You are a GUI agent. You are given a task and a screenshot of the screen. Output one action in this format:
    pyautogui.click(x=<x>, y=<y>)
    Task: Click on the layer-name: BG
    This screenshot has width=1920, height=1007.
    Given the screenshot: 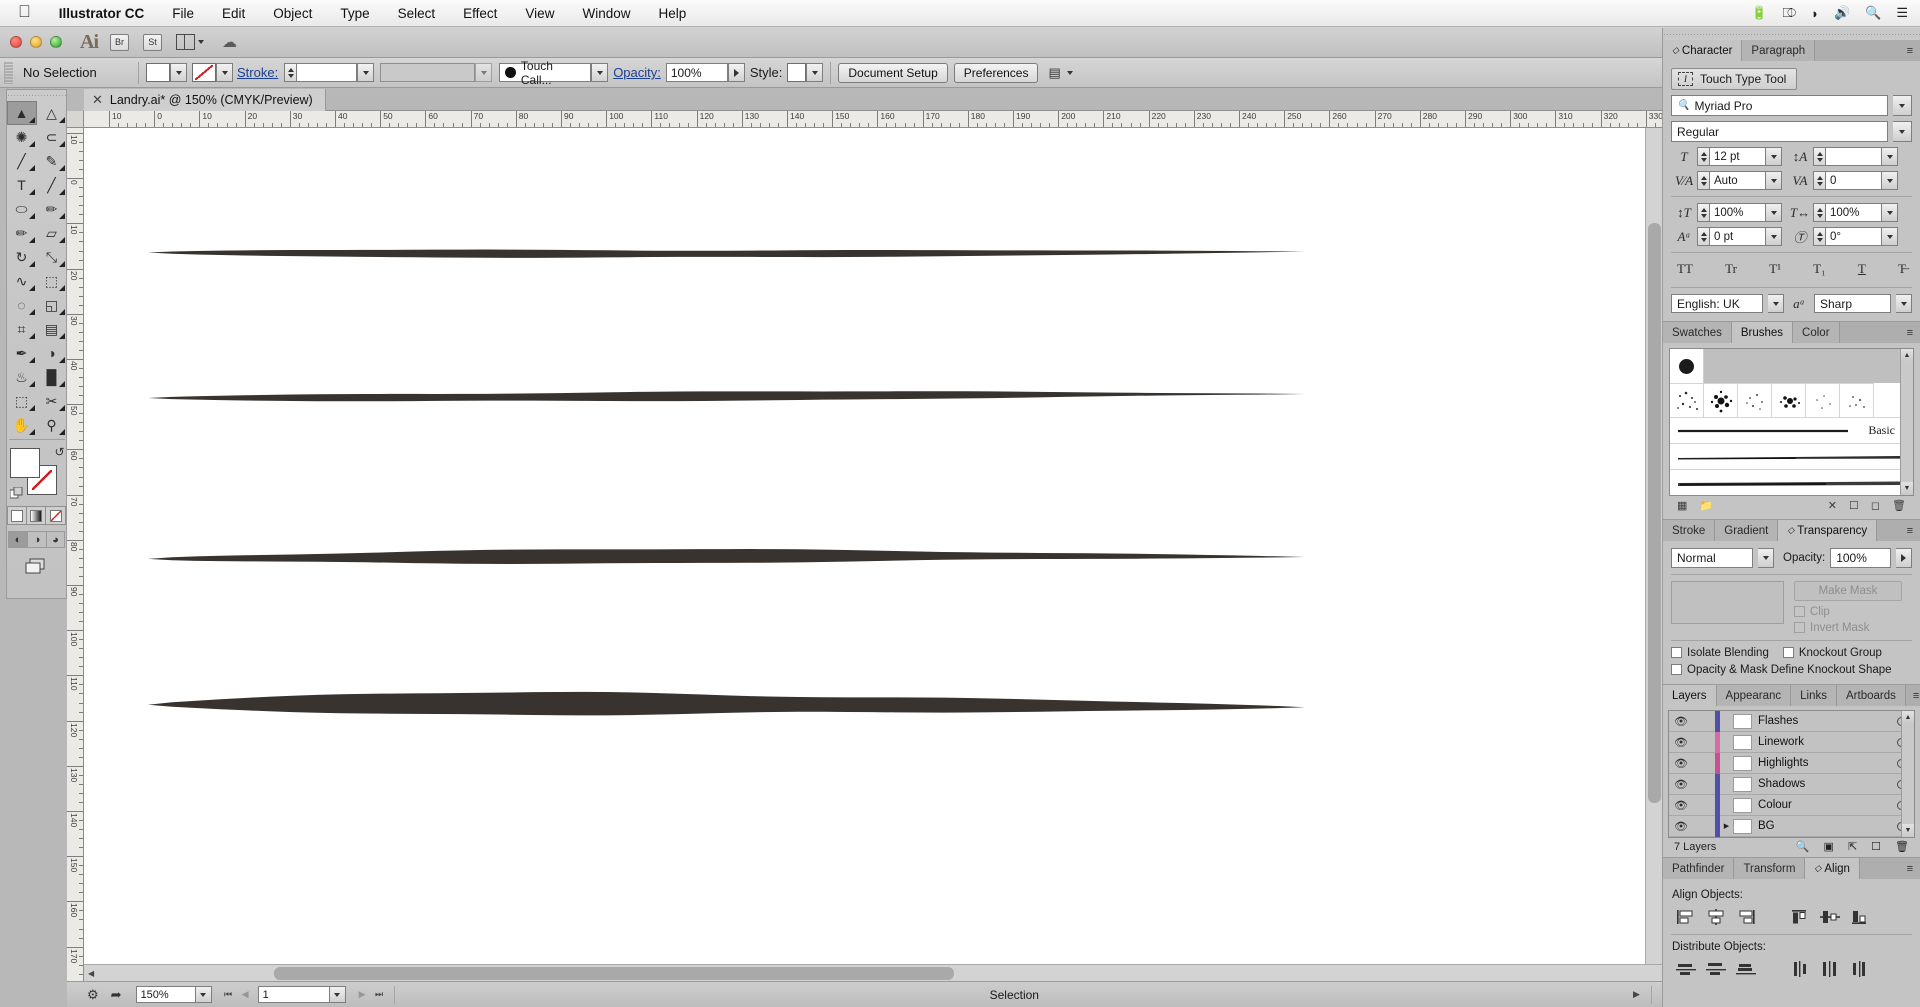 What is the action you would take?
    pyautogui.click(x=1823, y=826)
    